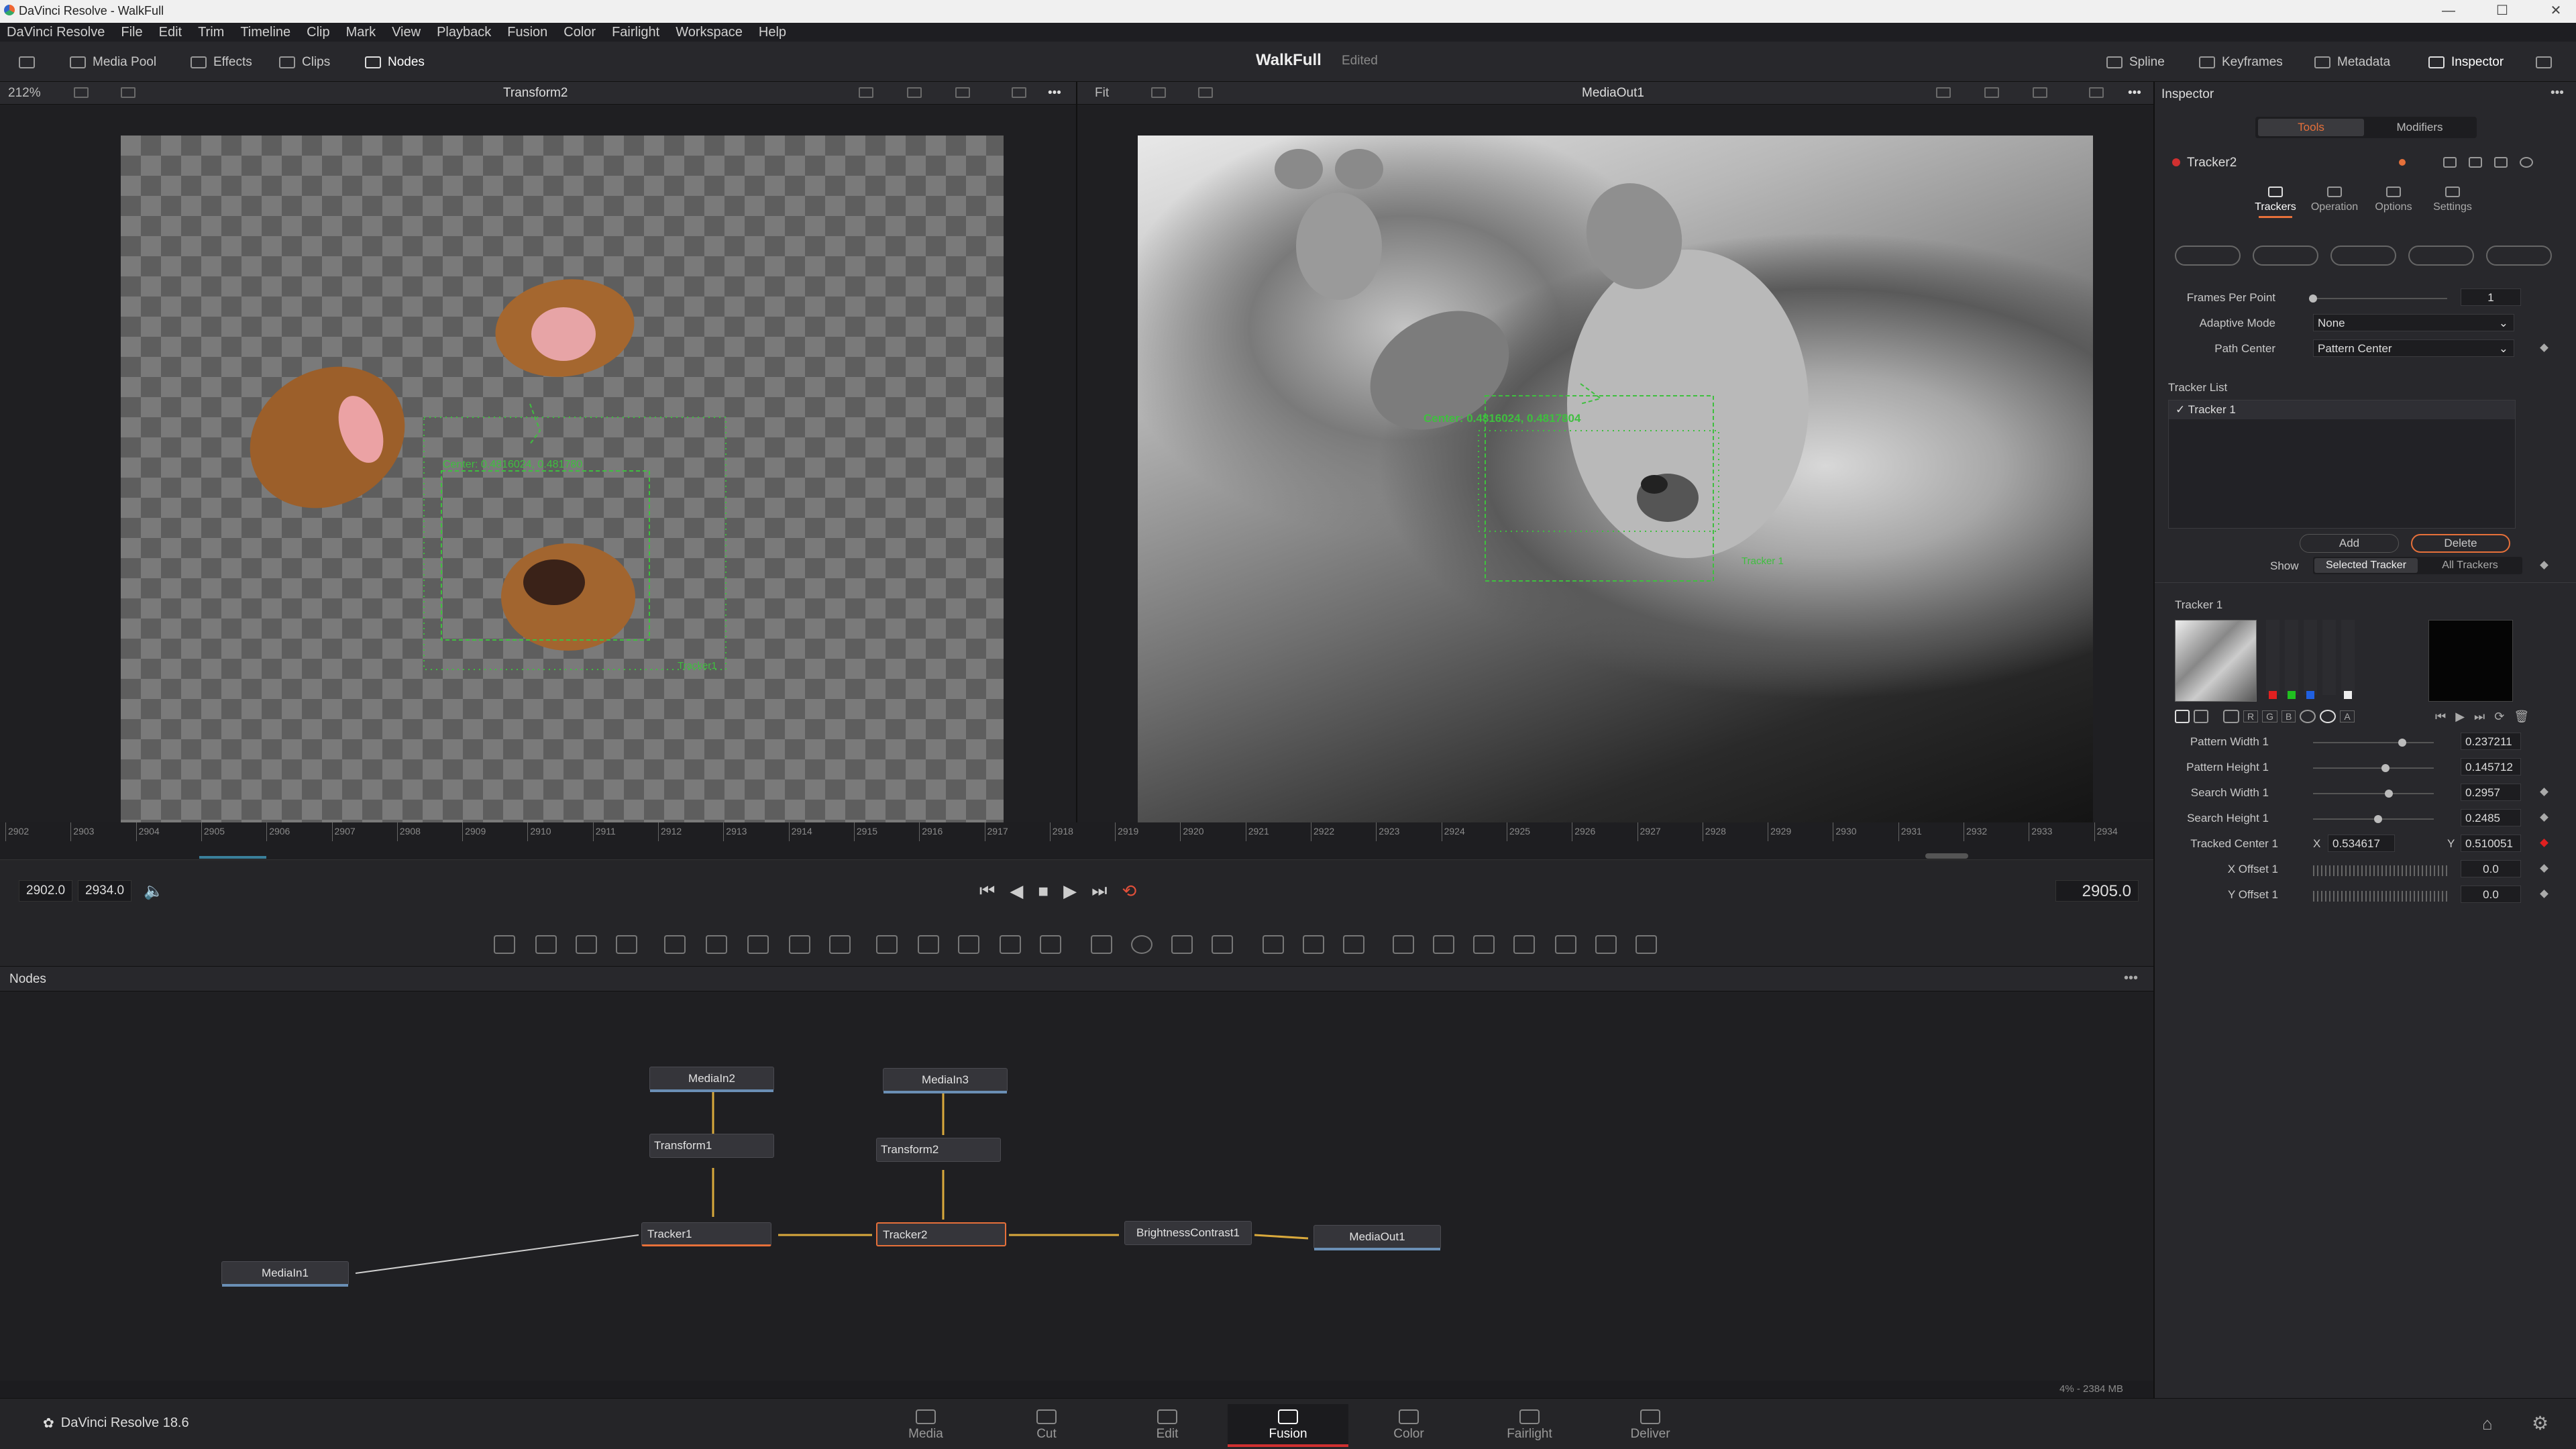  What do you see at coordinates (2413, 348) in the screenshot?
I see `path-center-dropdown: Pattern Center ⌄` at bounding box center [2413, 348].